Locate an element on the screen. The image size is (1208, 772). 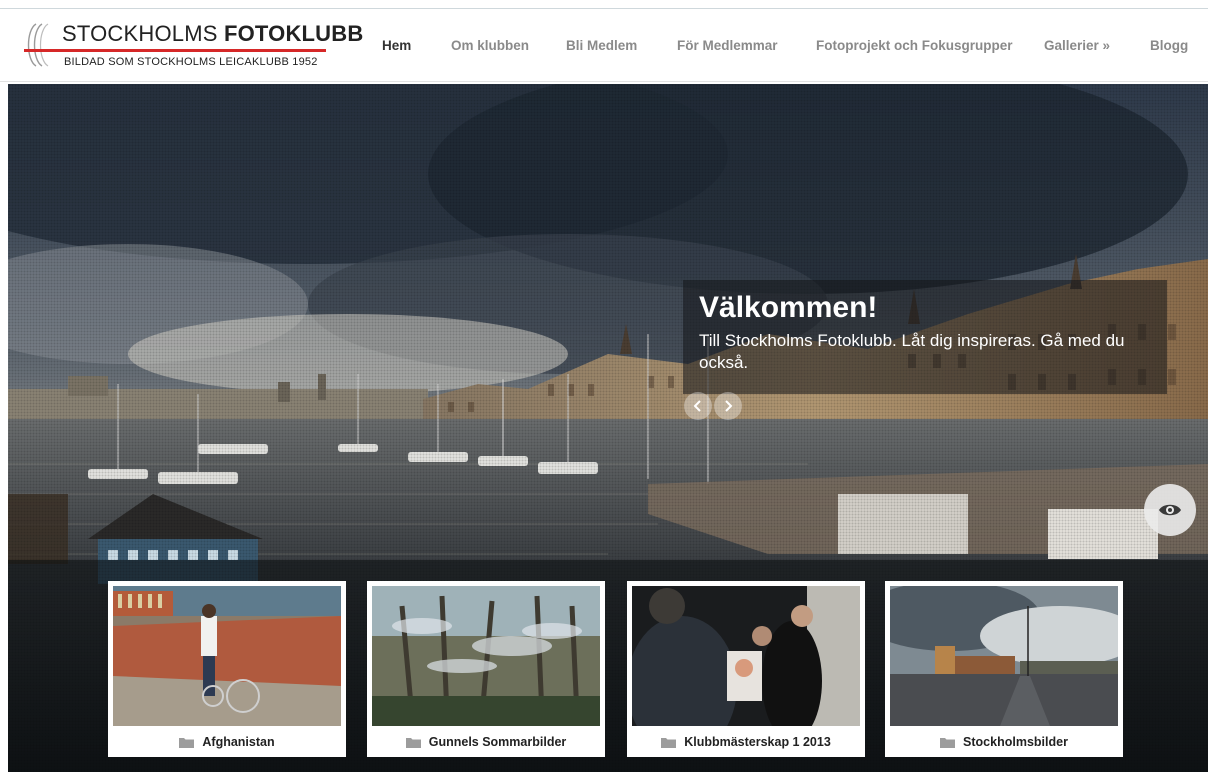
gallery-card-label: Afghanistan is located at coordinates (227, 742).